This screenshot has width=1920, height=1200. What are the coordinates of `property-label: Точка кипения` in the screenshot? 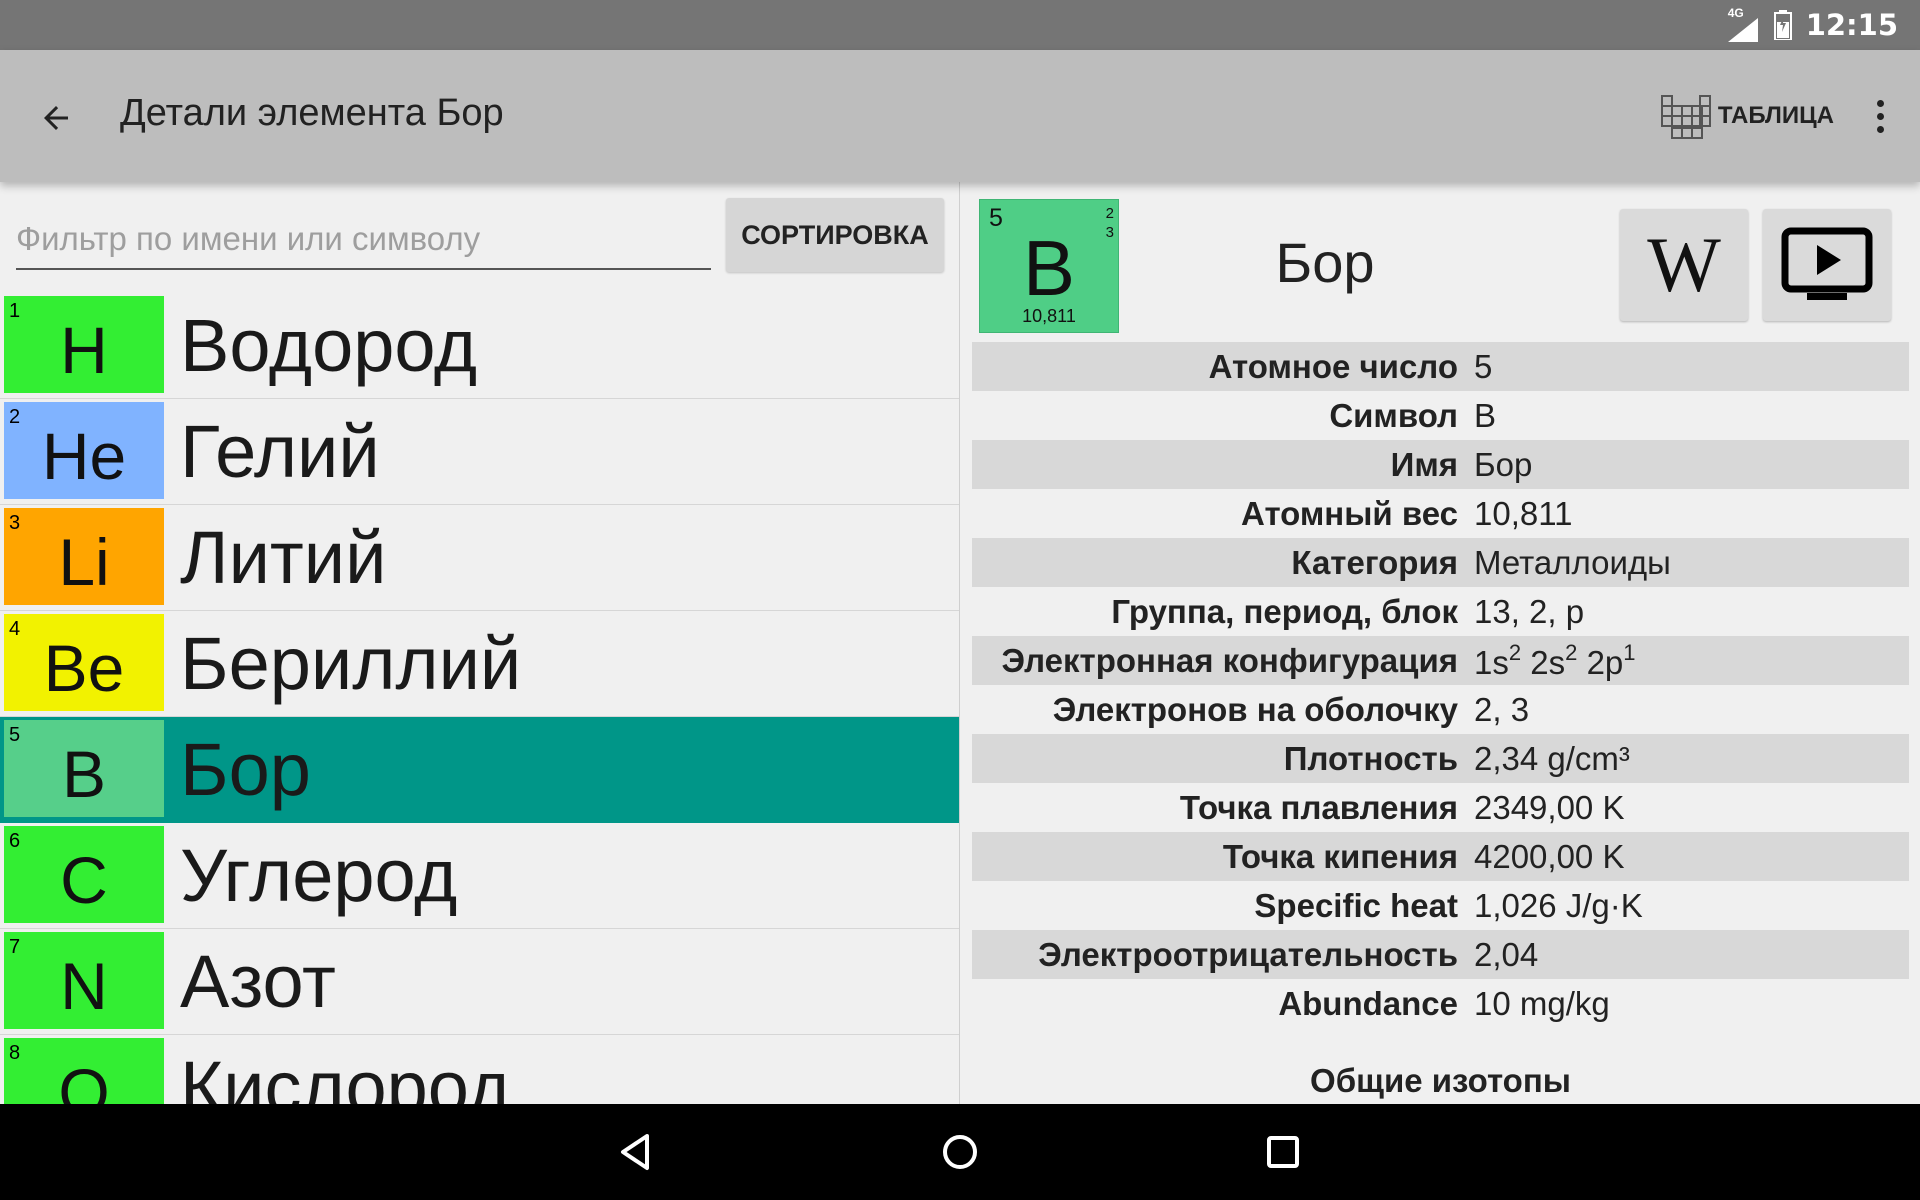 It's located at (1340, 856).